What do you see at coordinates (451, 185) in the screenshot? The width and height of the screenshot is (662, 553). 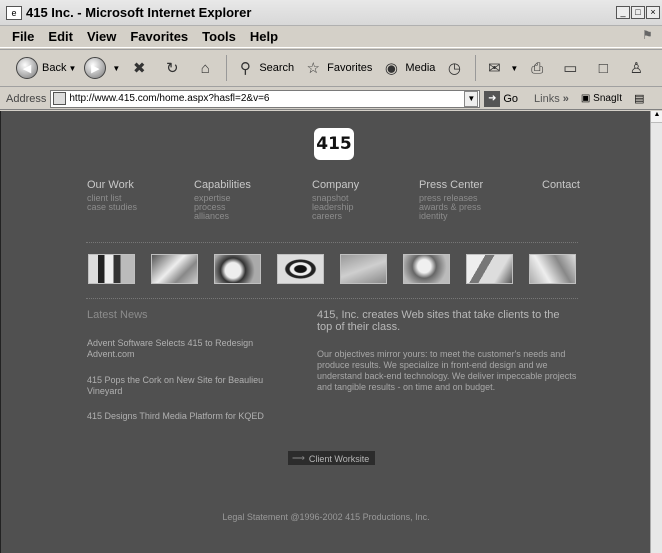 I see `nav-head-press-center: Press Center` at bounding box center [451, 185].